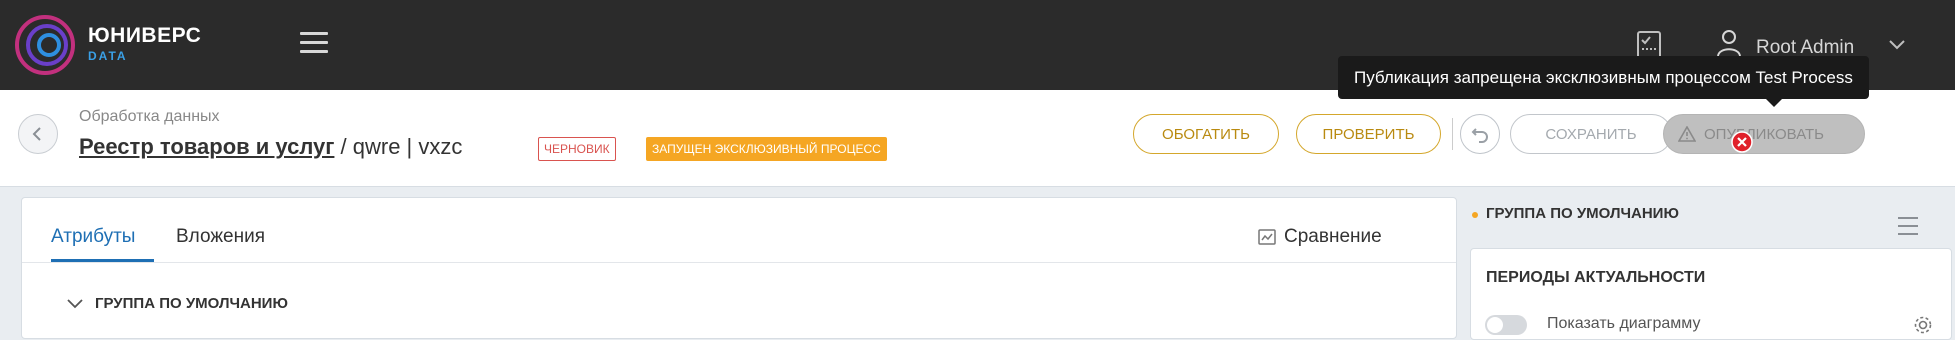 The height and width of the screenshot is (340, 1955). I want to click on chevron-left-icon, so click(36, 134).